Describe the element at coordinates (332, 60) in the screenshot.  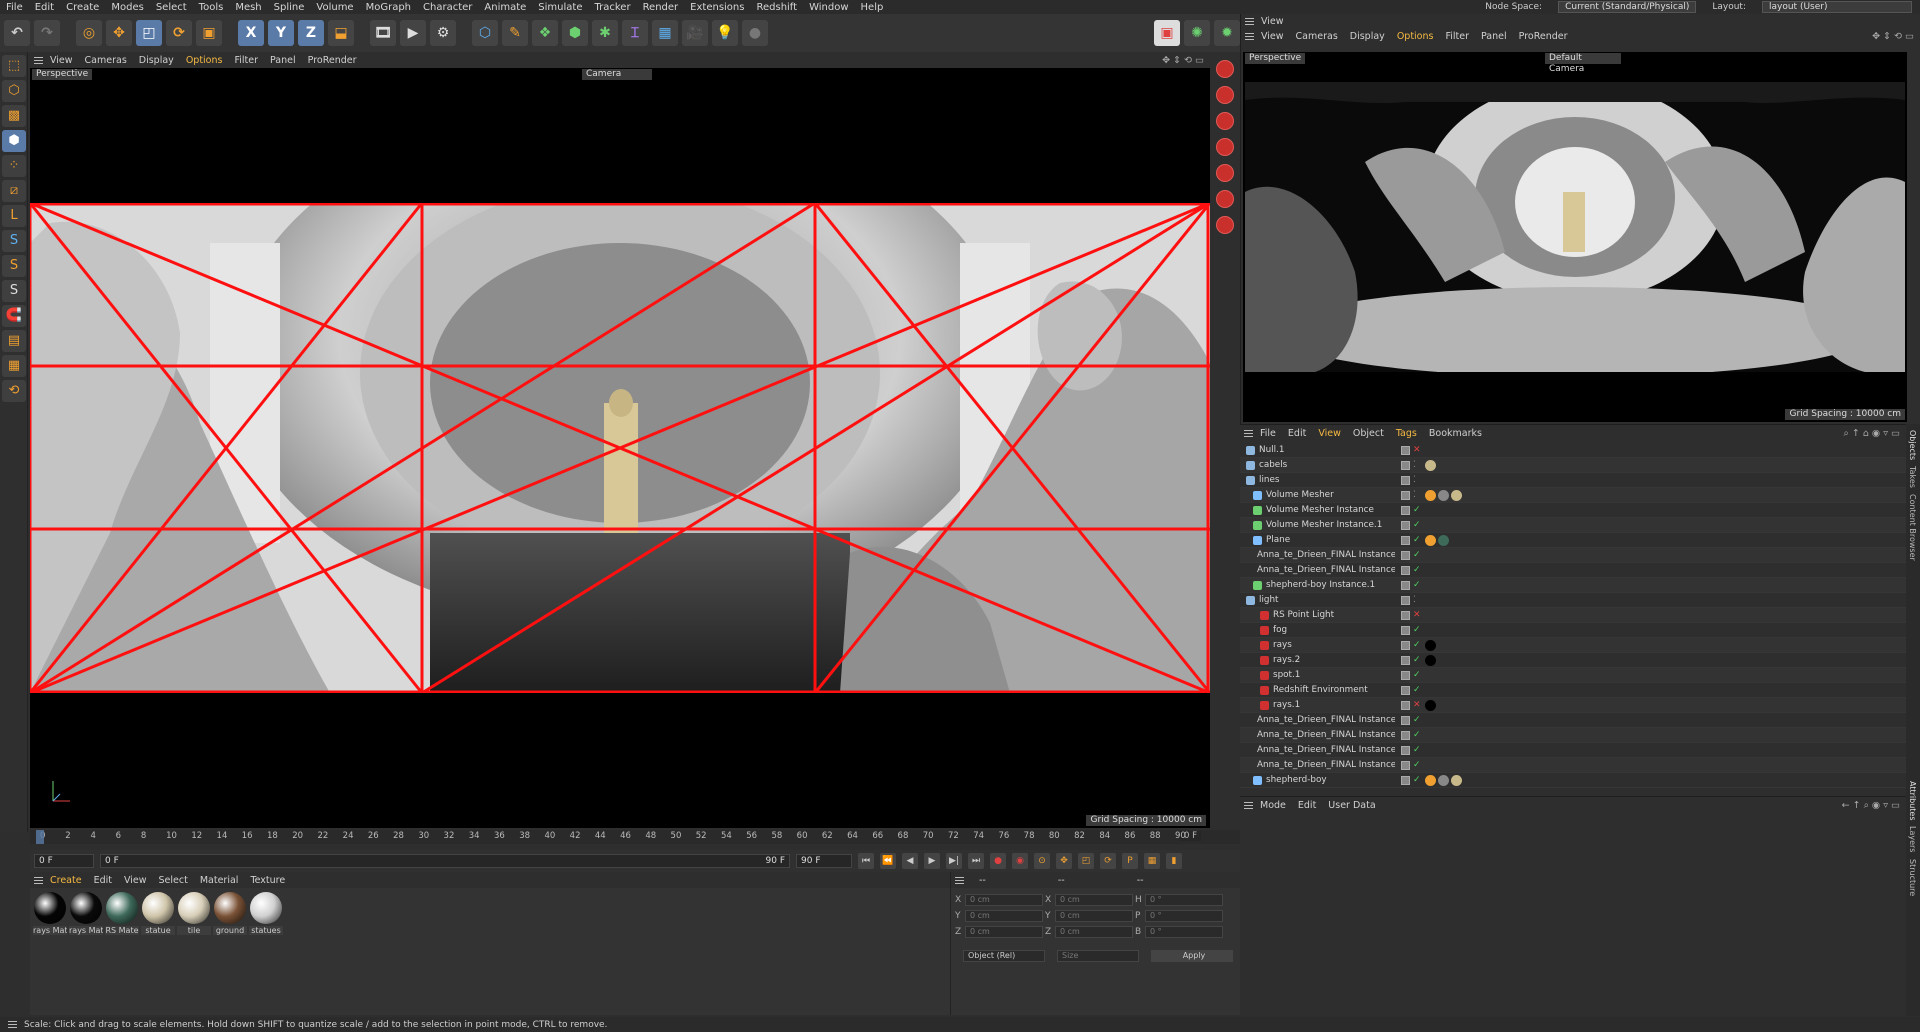
I see `viewport-menu-prorender: ProRender` at that location.